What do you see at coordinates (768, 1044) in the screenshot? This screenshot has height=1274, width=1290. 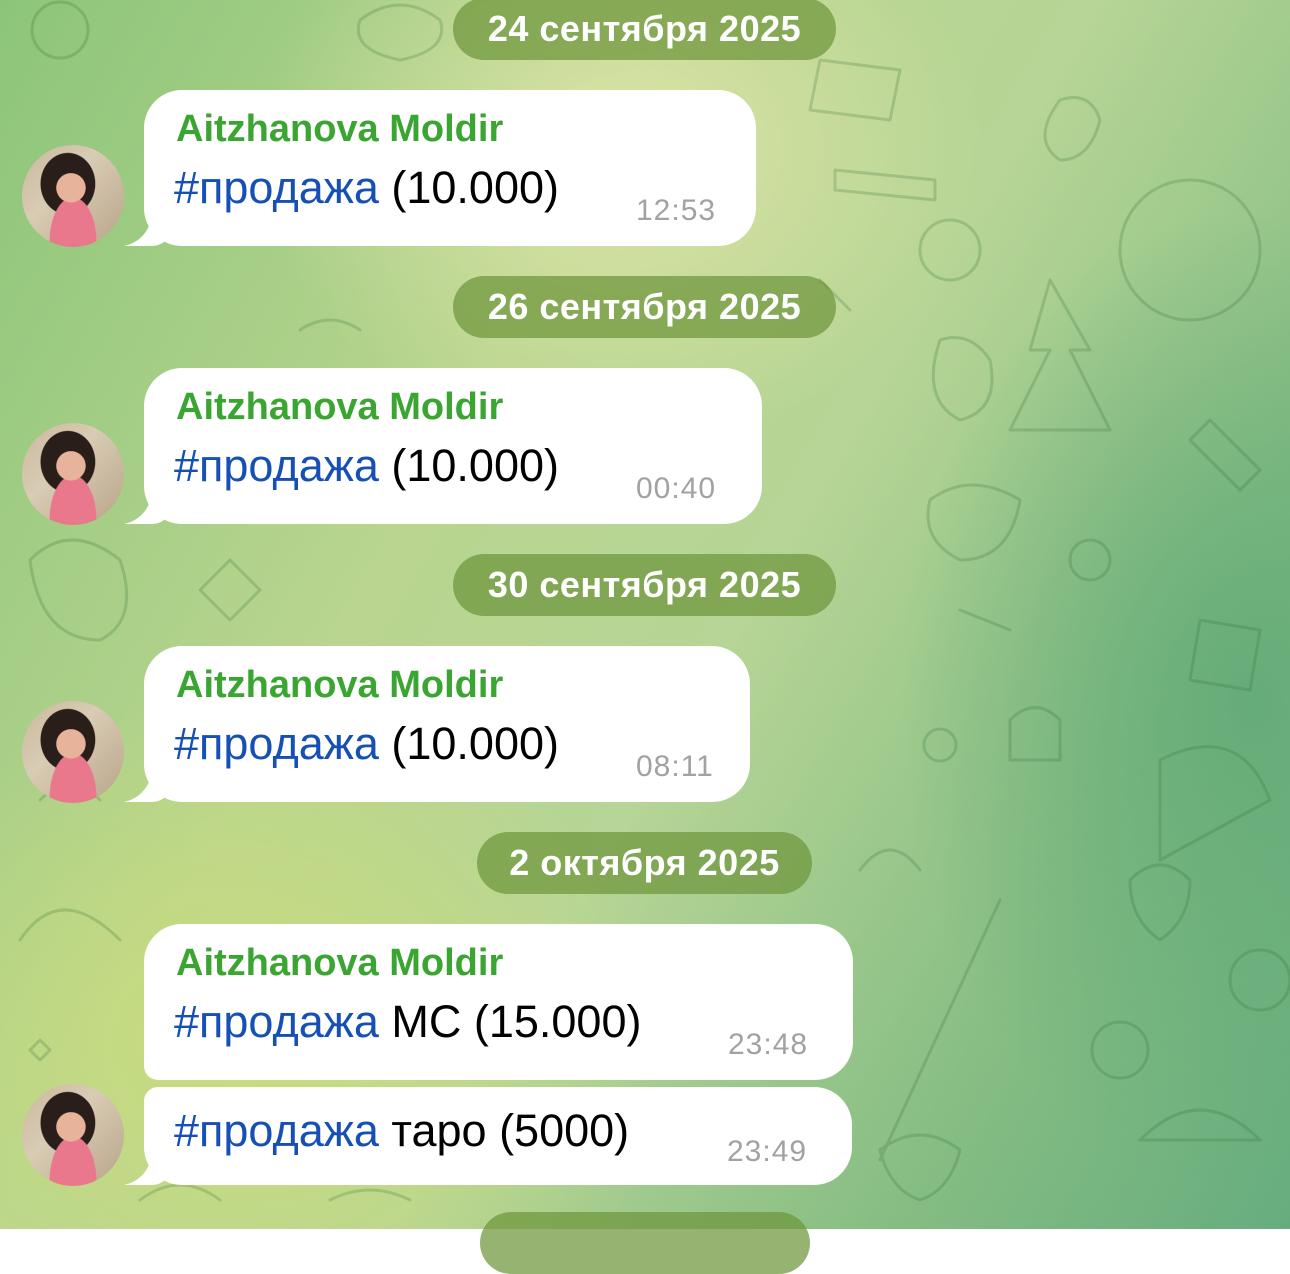 I see `message-timestamp: 23:48` at bounding box center [768, 1044].